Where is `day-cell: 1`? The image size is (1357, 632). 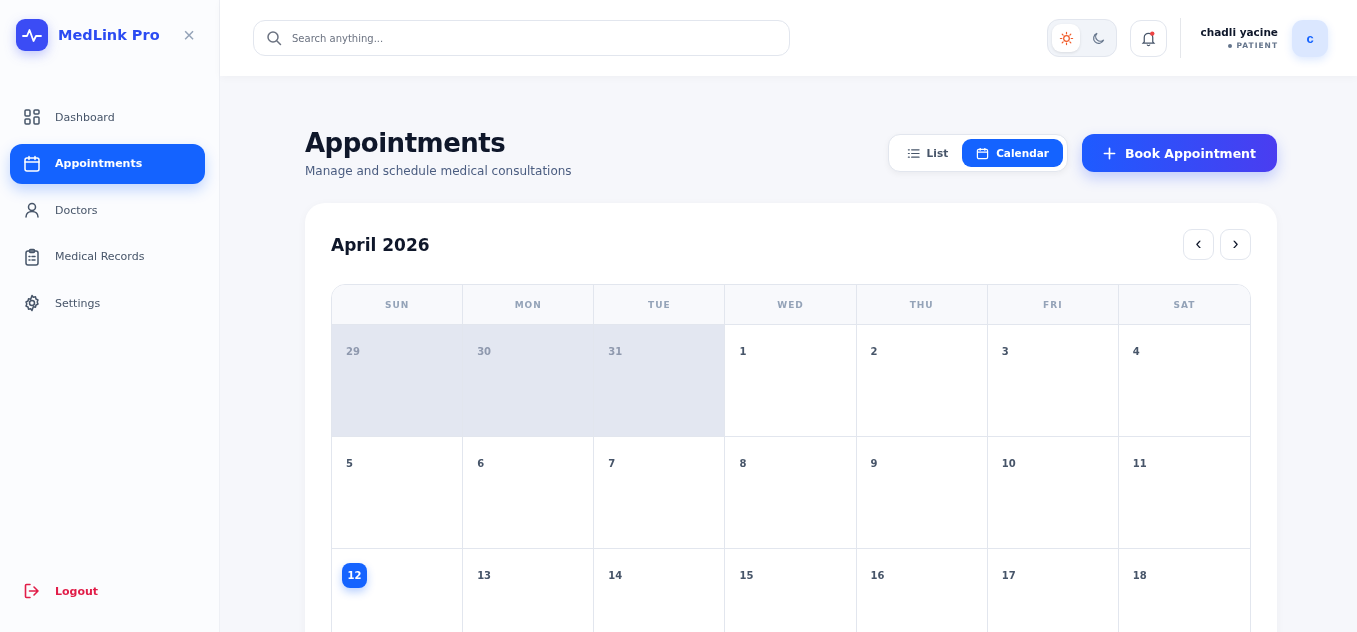
day-cell: 1 is located at coordinates (791, 381).